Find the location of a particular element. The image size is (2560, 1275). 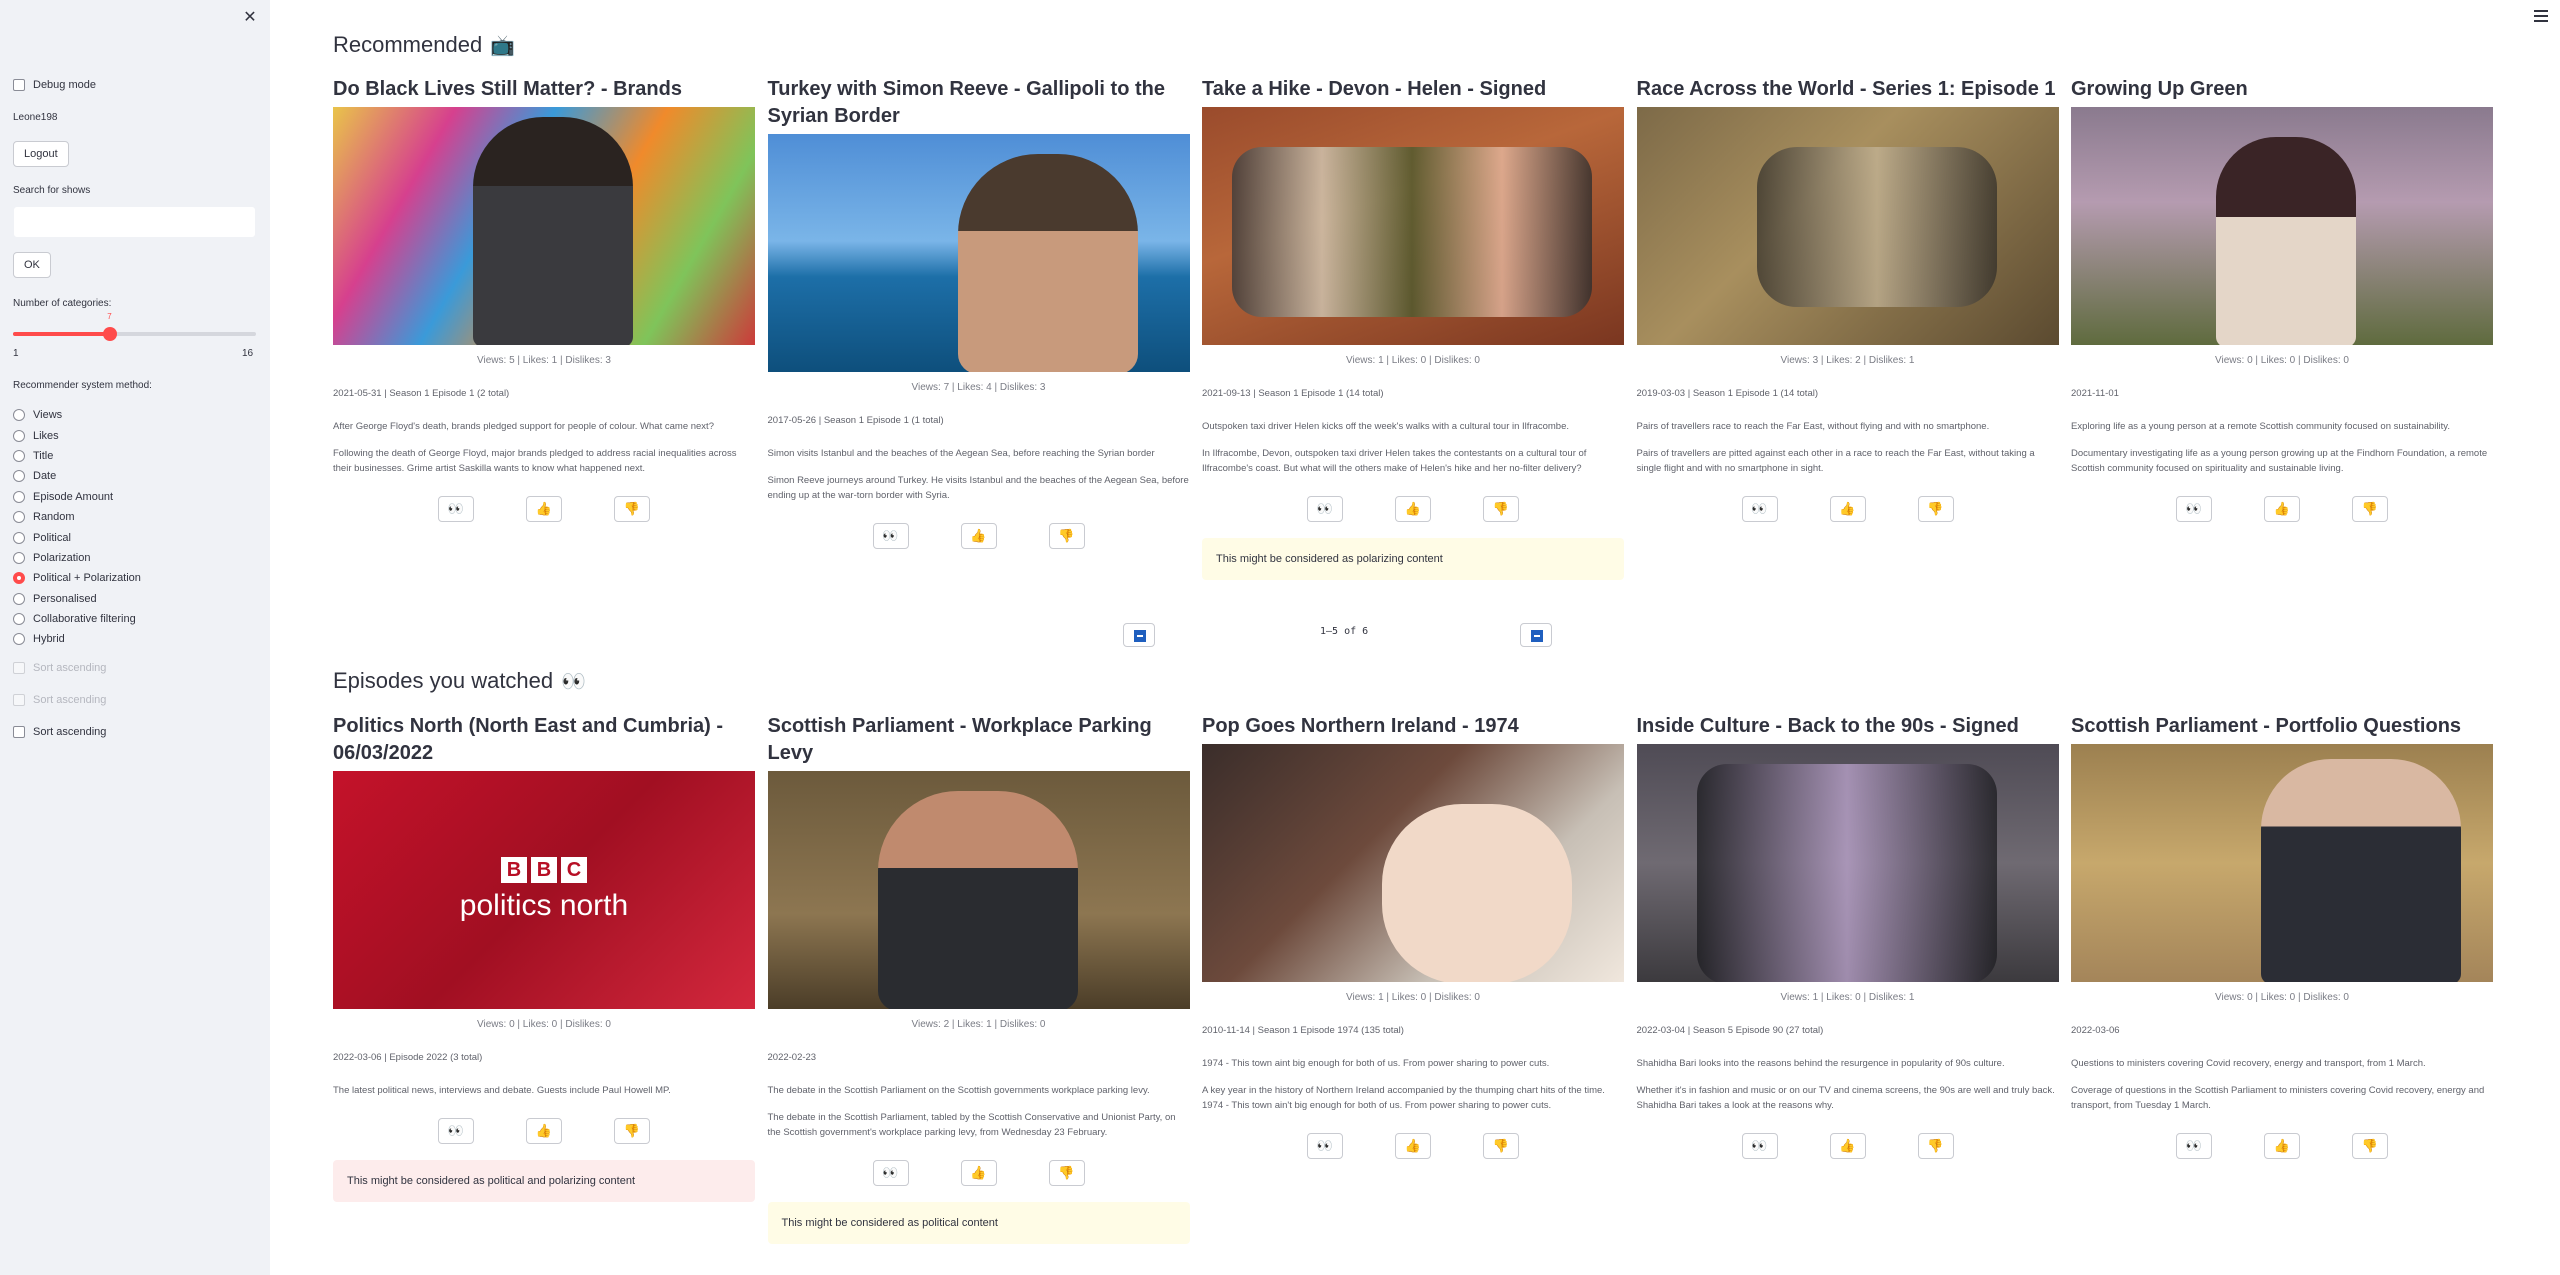

method-option-personalised: Personalised is located at coordinates (77, 599).